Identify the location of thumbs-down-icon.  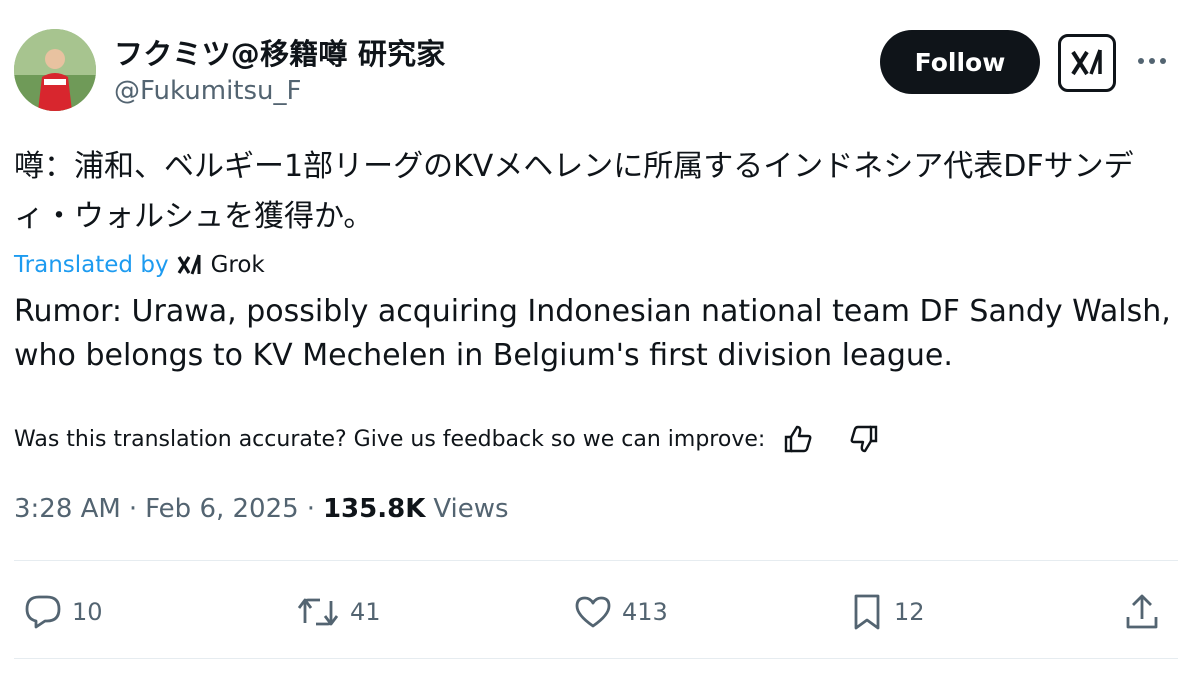
(864, 439).